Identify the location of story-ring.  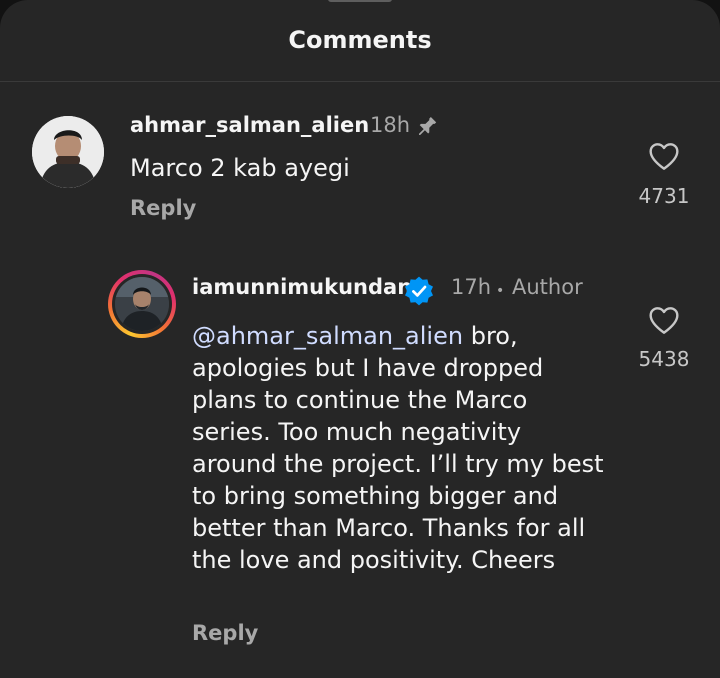
(142, 304).